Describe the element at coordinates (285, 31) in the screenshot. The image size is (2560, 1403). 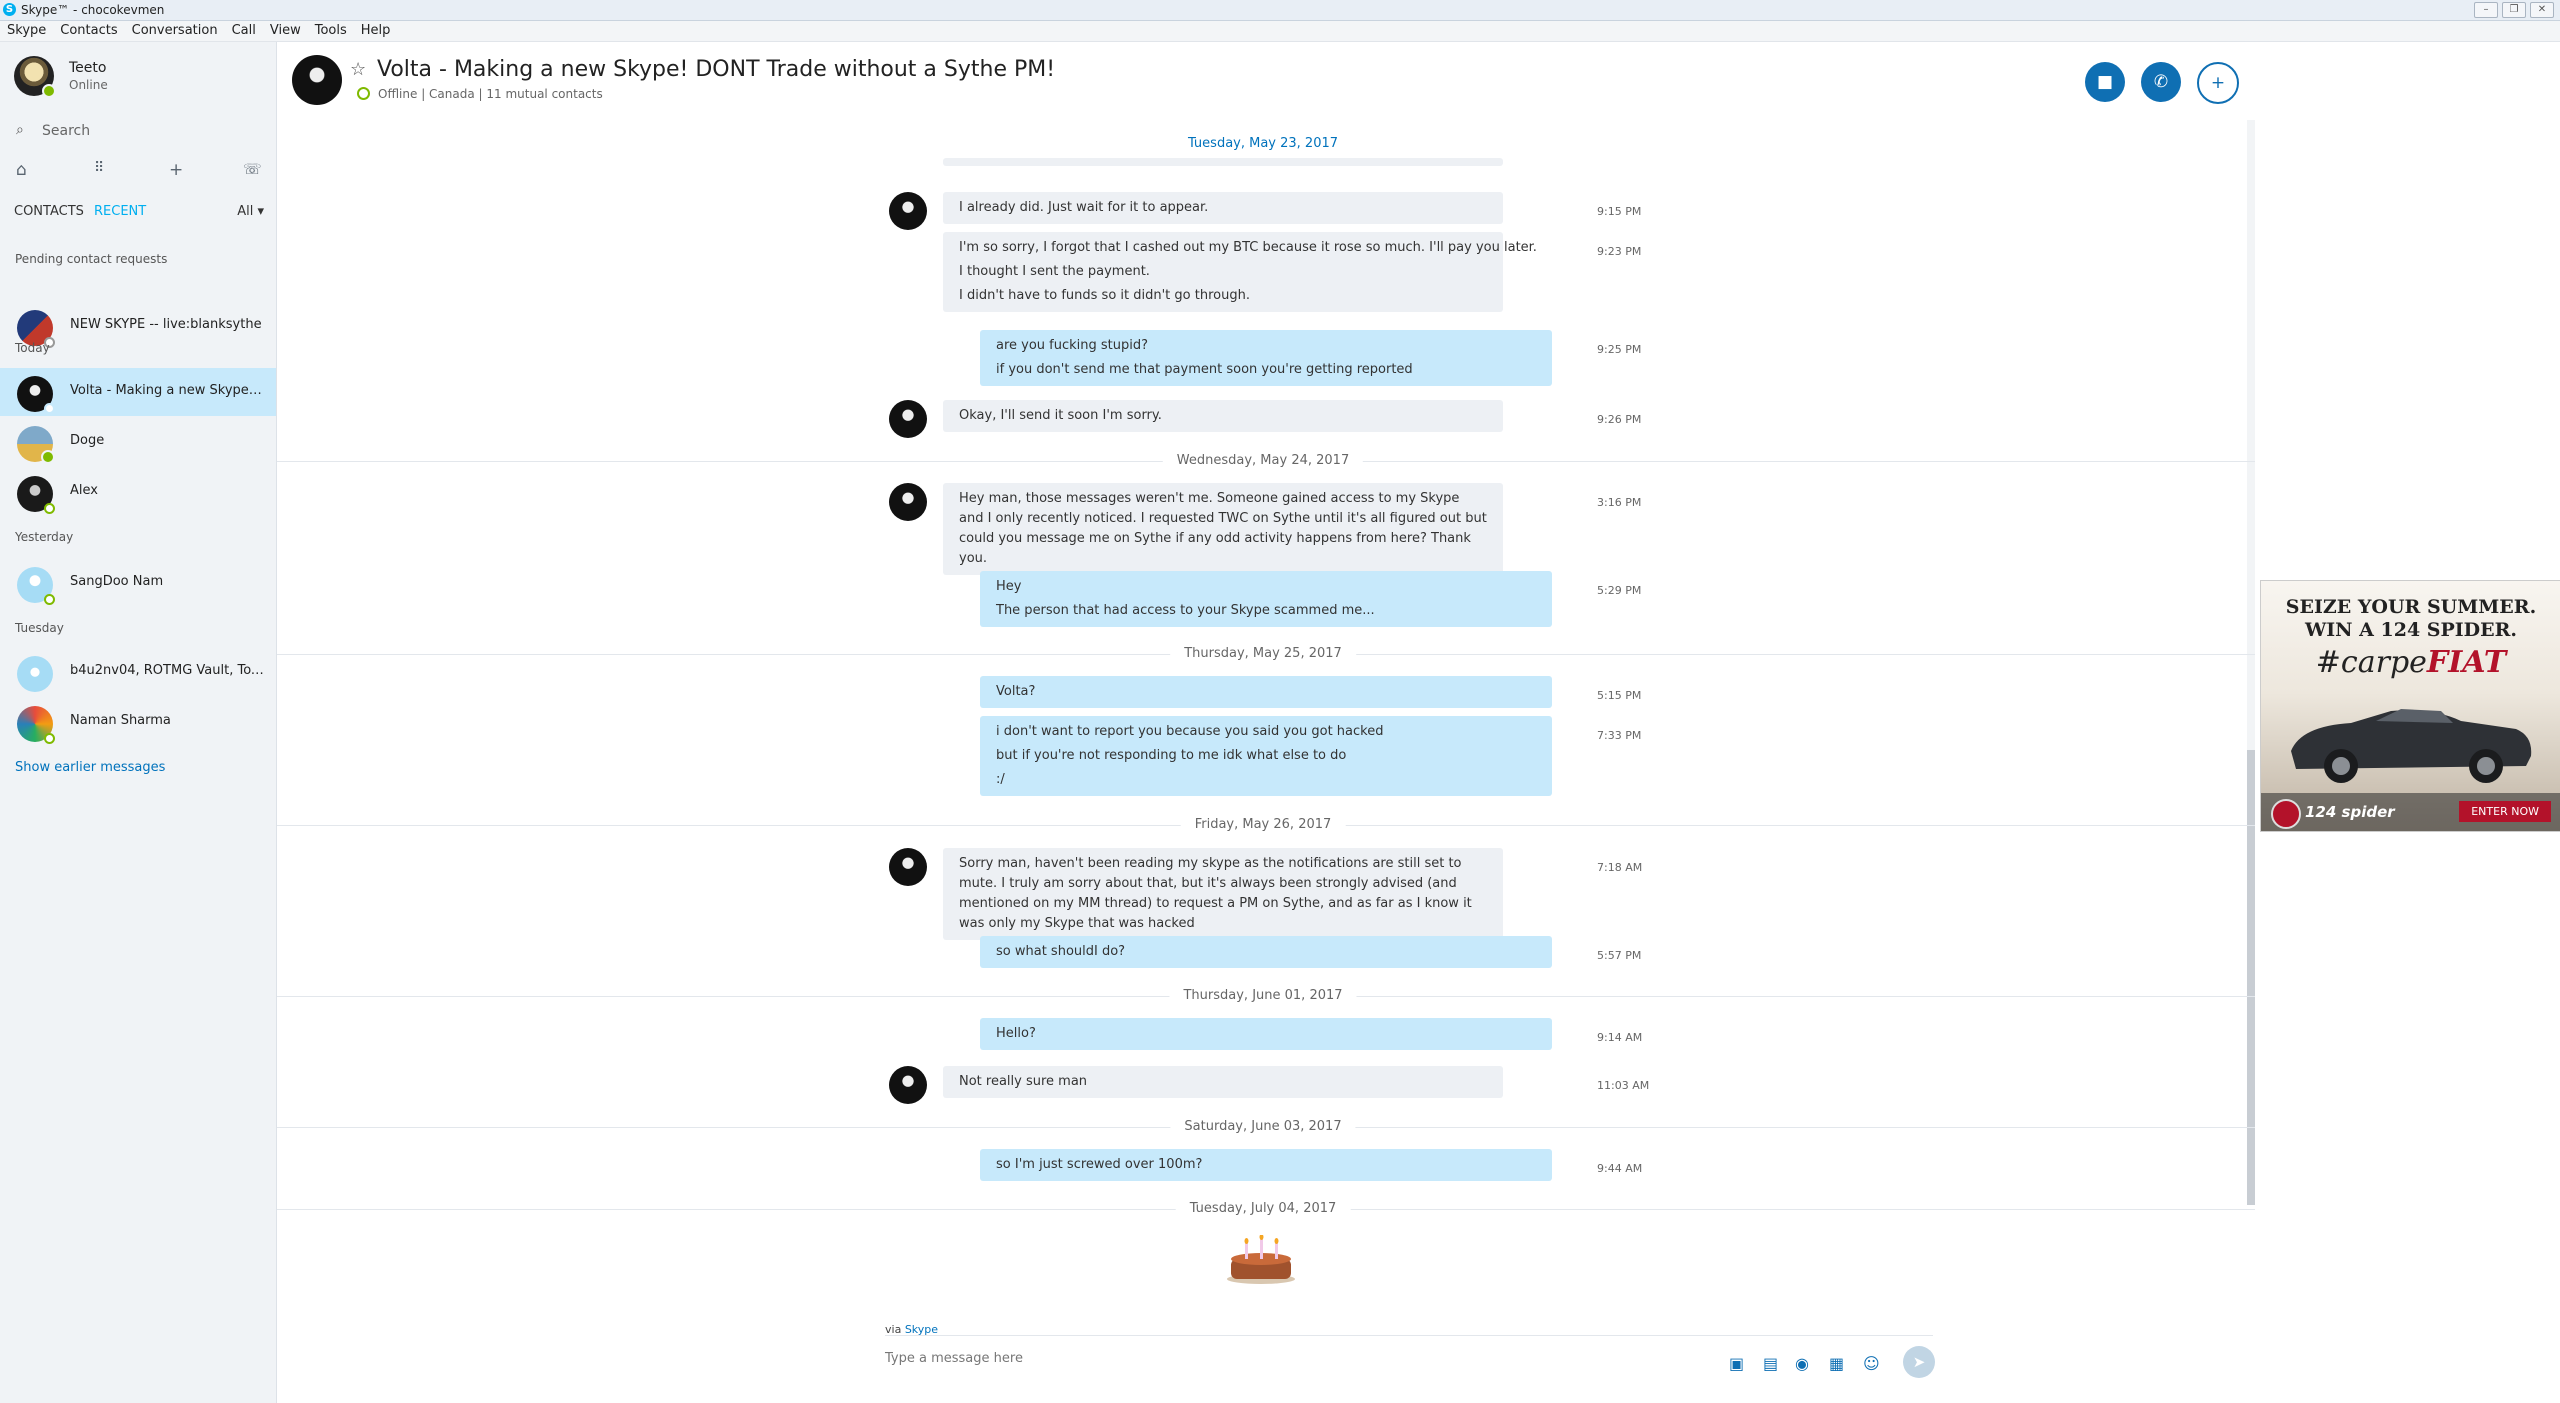
I see `menu-view: View` at that location.